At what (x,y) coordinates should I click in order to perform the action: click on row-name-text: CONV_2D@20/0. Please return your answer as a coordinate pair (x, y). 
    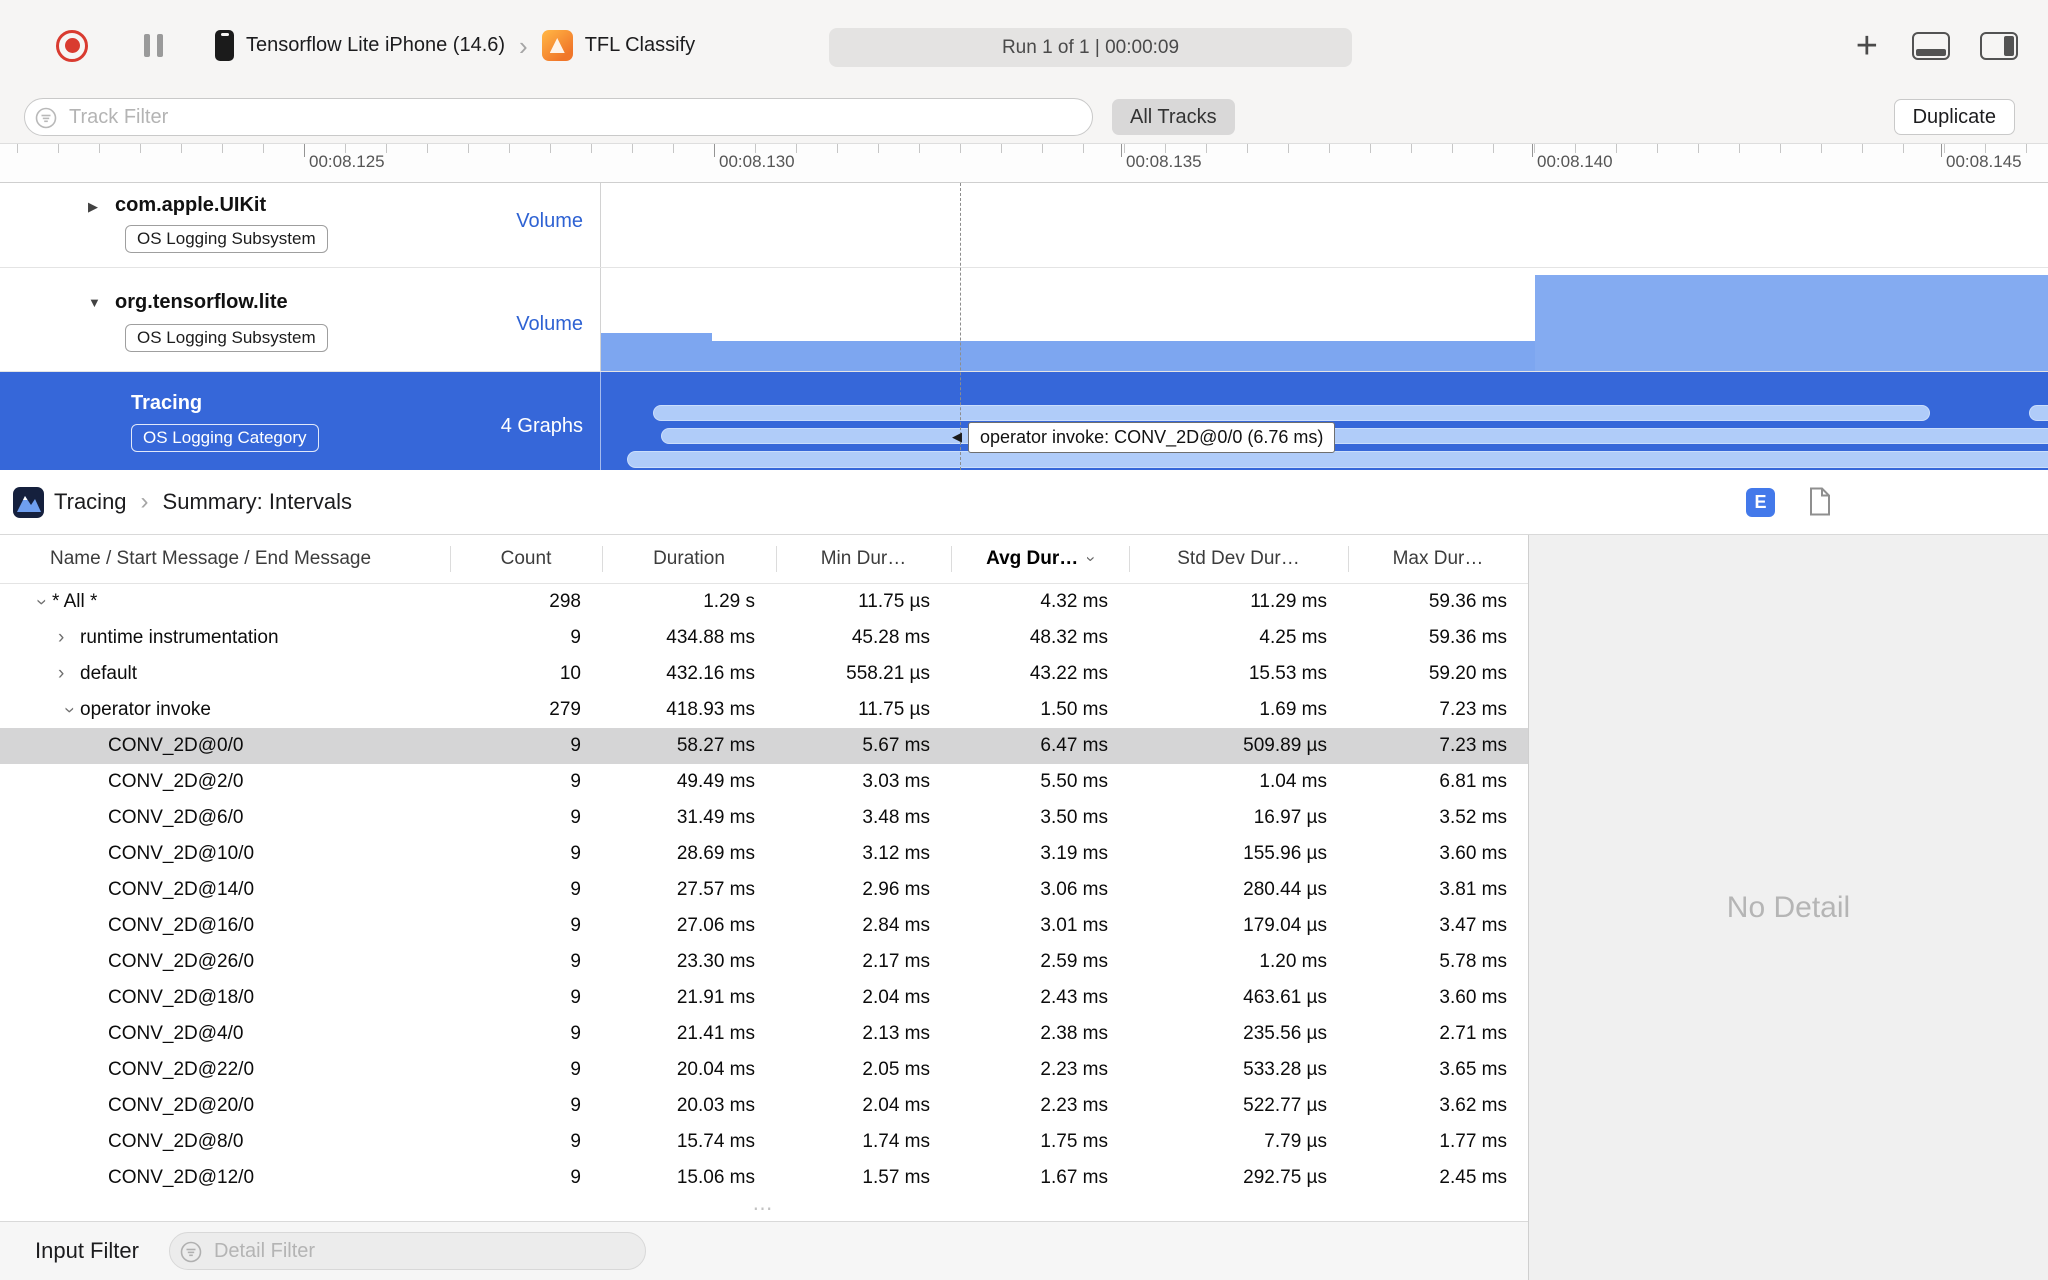
    Looking at the image, I should click on (181, 1105).